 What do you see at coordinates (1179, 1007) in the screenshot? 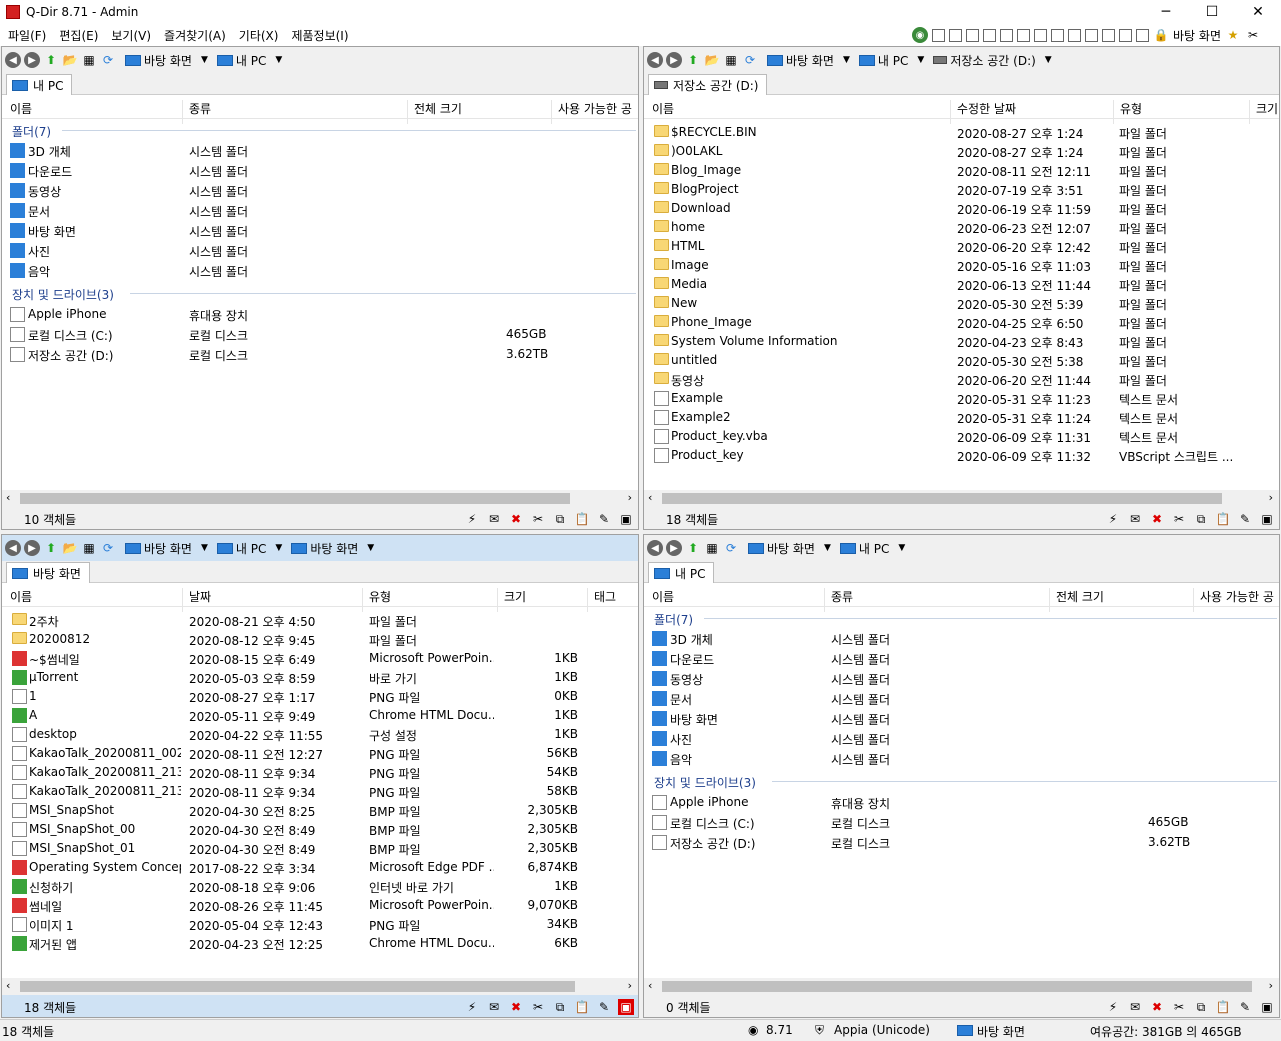
I see `cut-icon: ✂` at bounding box center [1179, 1007].